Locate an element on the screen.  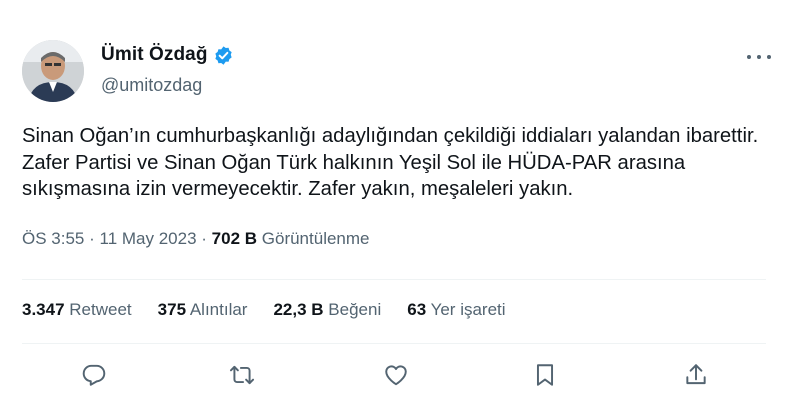
avatar-image is located at coordinates (53, 71).